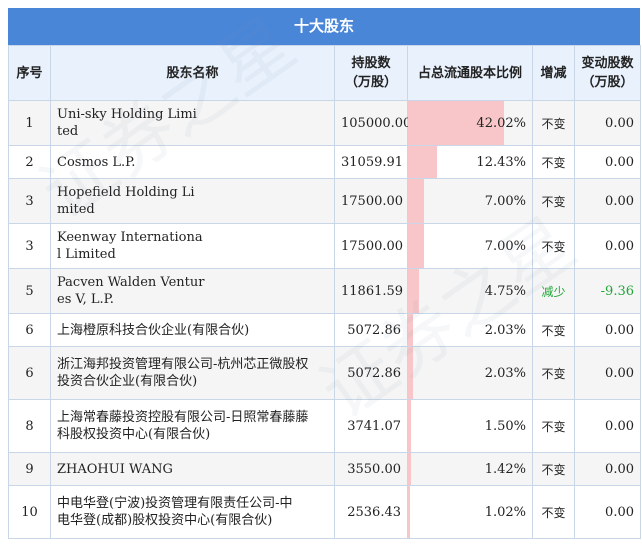 The width and height of the screenshot is (642, 546). Describe the element at coordinates (29, 469) in the screenshot. I see `row-index: 9` at that location.